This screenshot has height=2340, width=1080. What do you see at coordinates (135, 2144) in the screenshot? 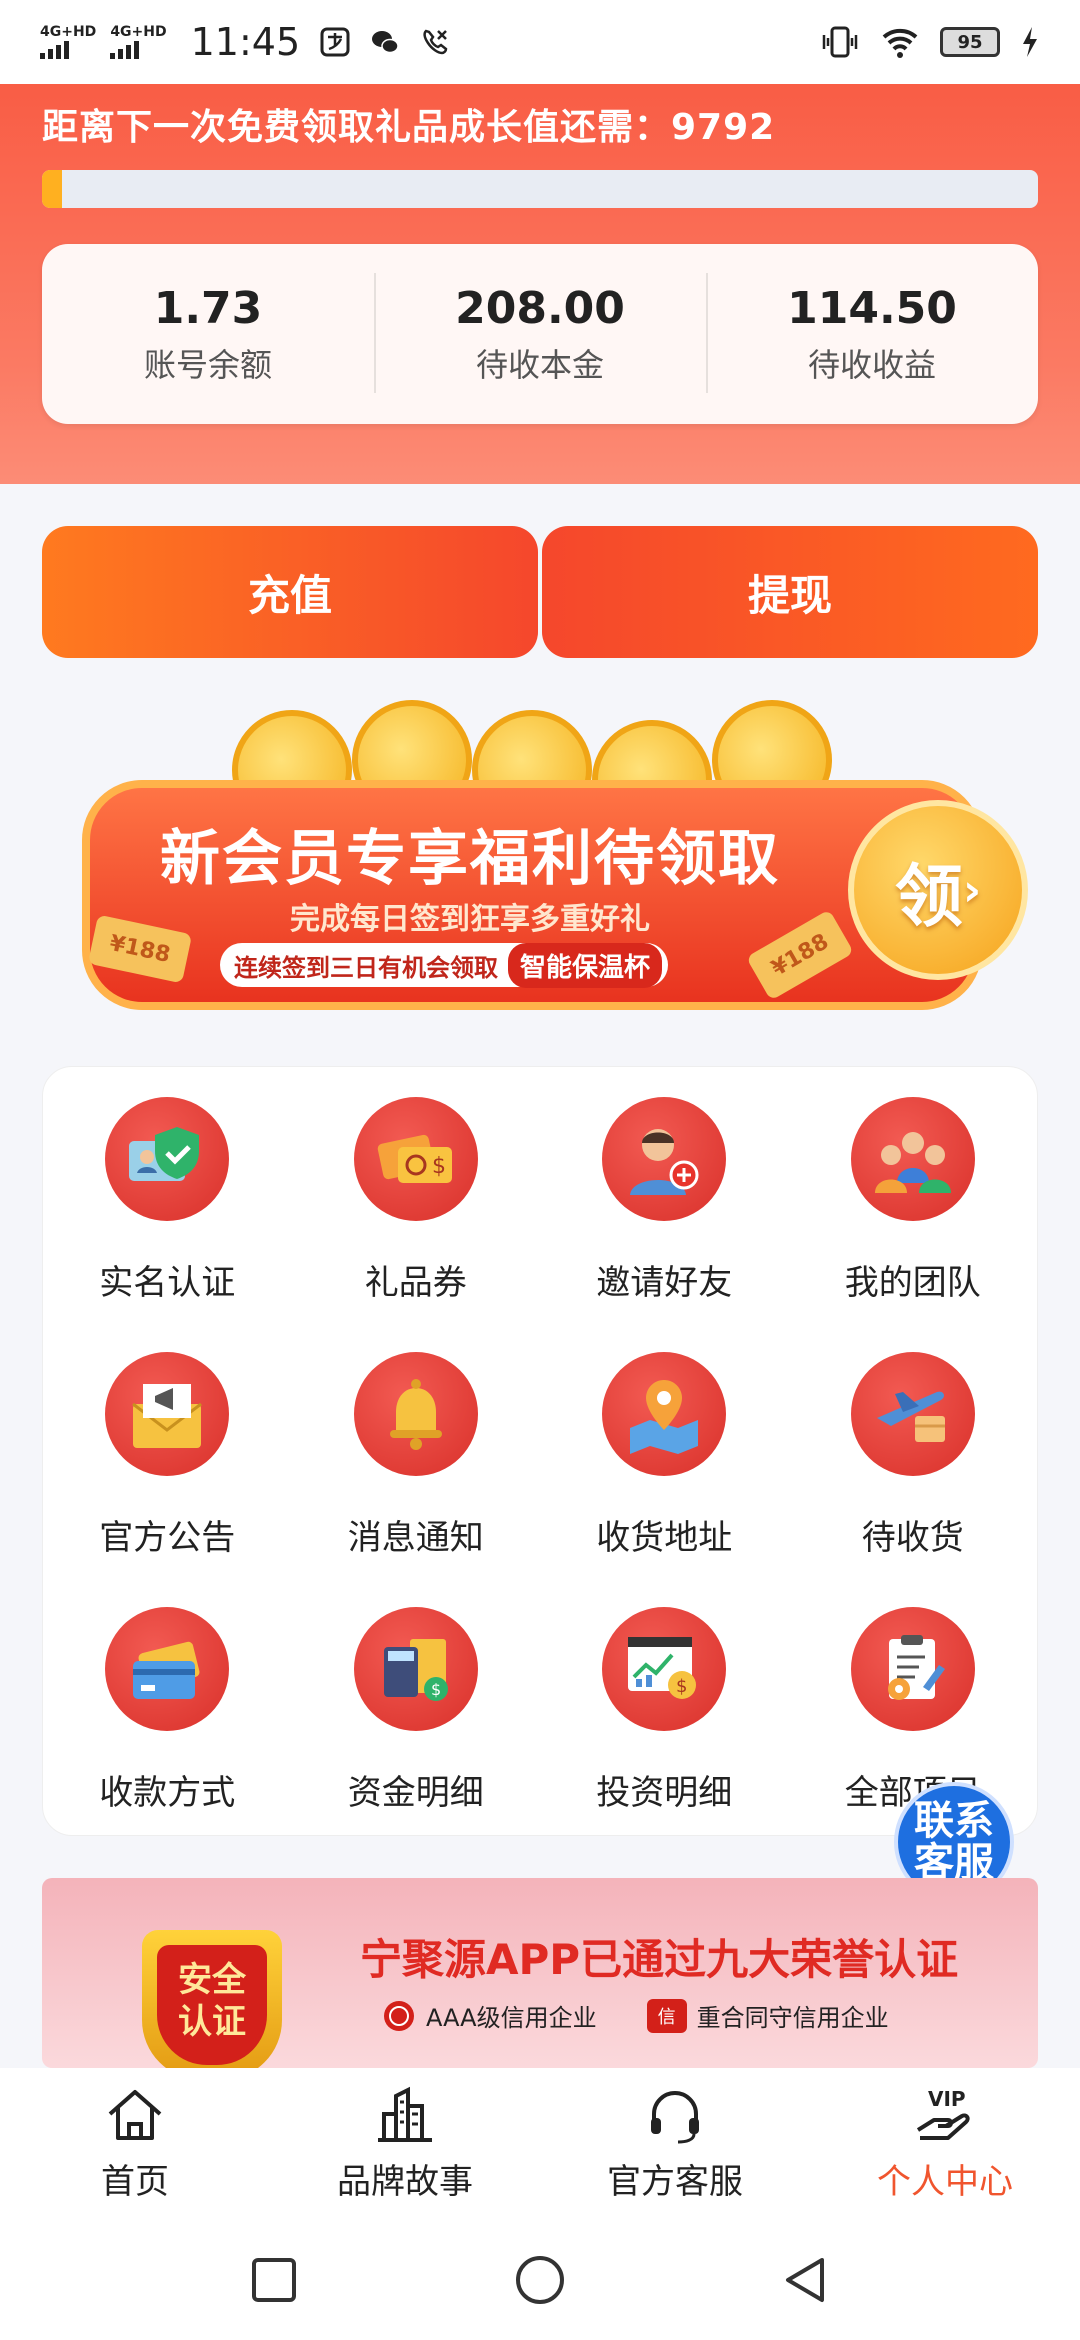
I see `nav-home: 首页` at bounding box center [135, 2144].